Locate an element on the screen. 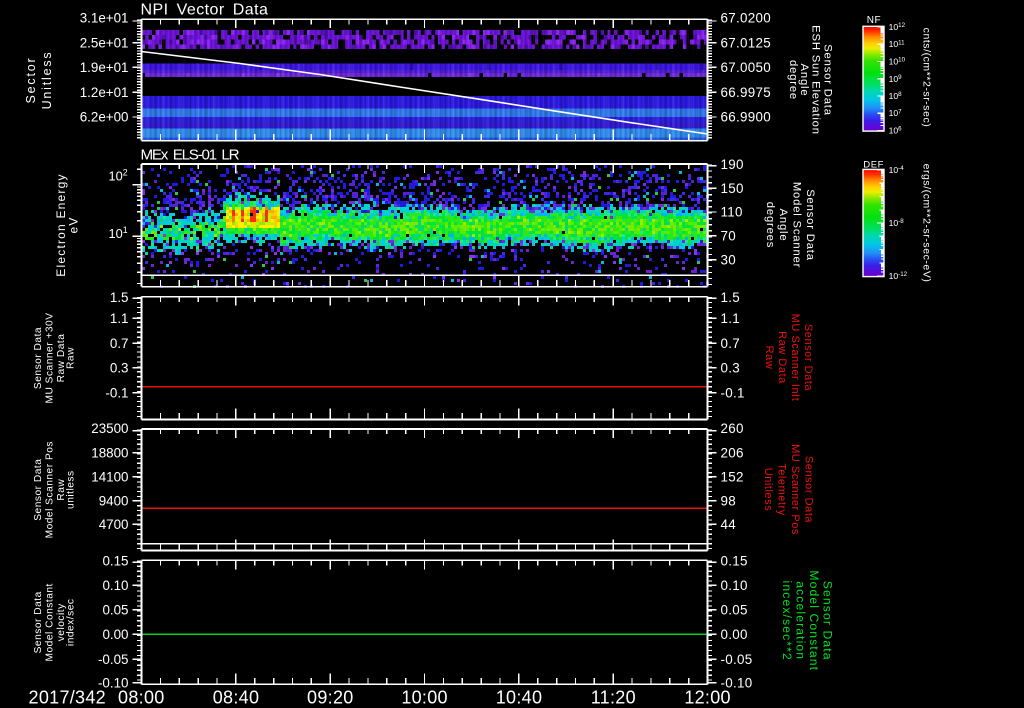  svg-text: NPI Vector Data is located at coordinates (205, 10).